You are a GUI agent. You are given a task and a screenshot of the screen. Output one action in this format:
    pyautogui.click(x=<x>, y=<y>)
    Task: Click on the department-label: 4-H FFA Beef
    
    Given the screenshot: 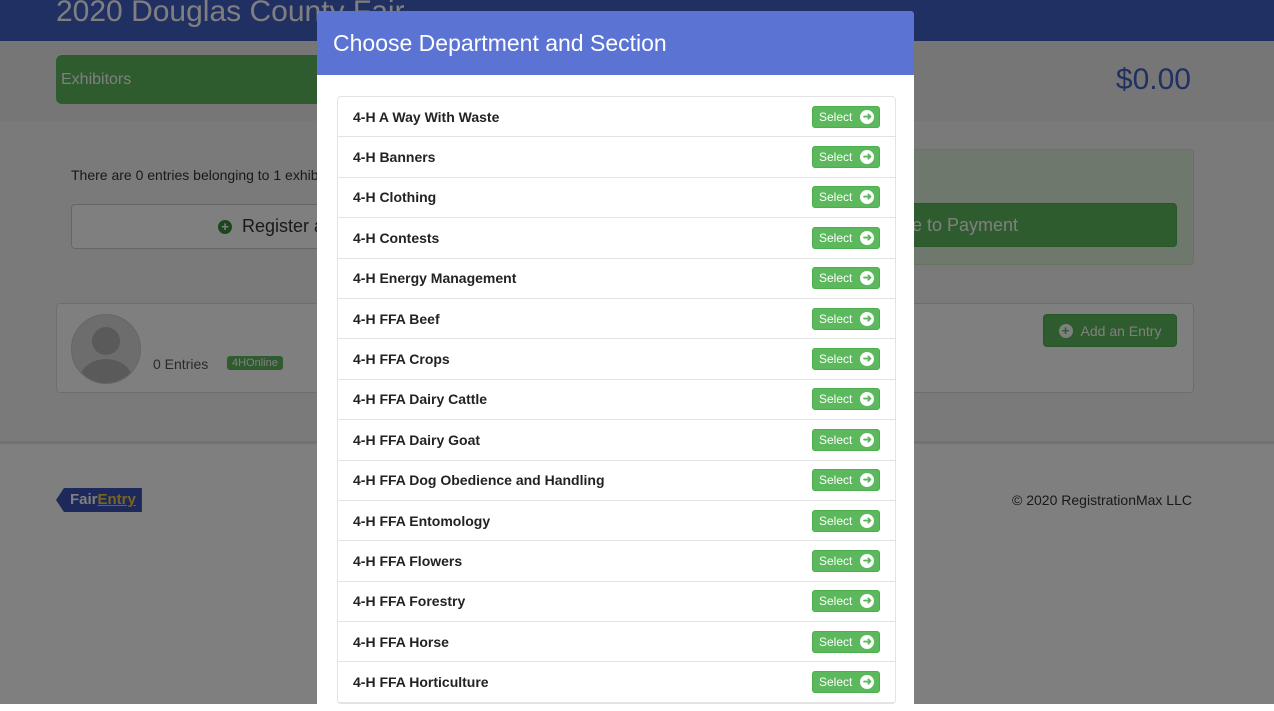 What is the action you would take?
    pyautogui.click(x=396, y=318)
    